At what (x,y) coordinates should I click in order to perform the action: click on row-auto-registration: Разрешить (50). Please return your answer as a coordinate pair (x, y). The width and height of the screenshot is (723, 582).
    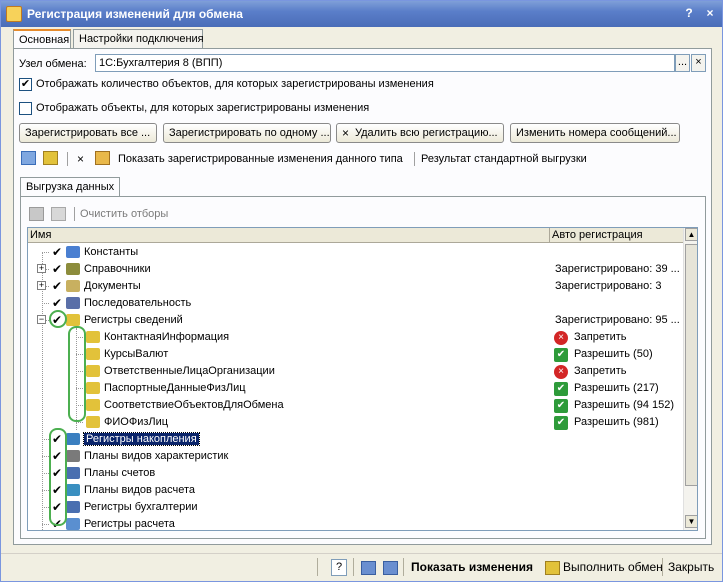
    Looking at the image, I should click on (613, 354).